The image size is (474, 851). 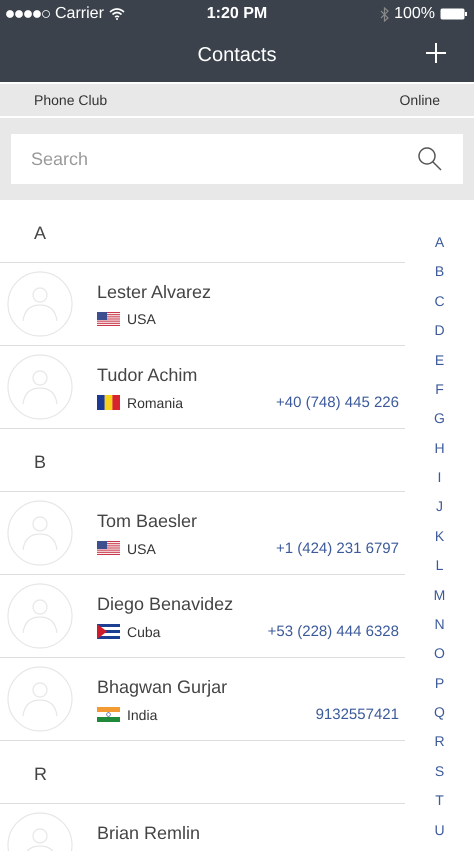 I want to click on section-letter: R, so click(x=40, y=774).